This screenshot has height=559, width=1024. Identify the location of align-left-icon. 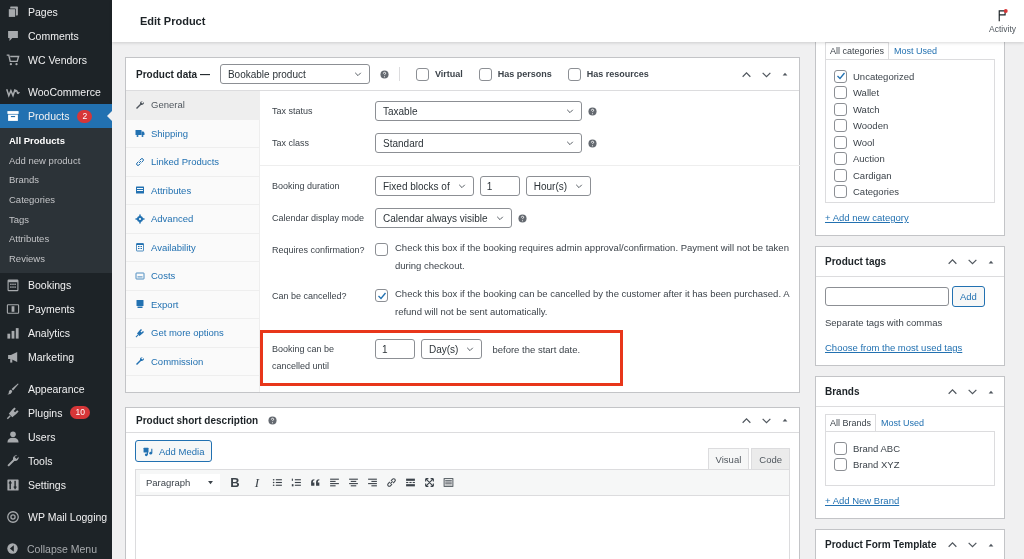
(334, 482).